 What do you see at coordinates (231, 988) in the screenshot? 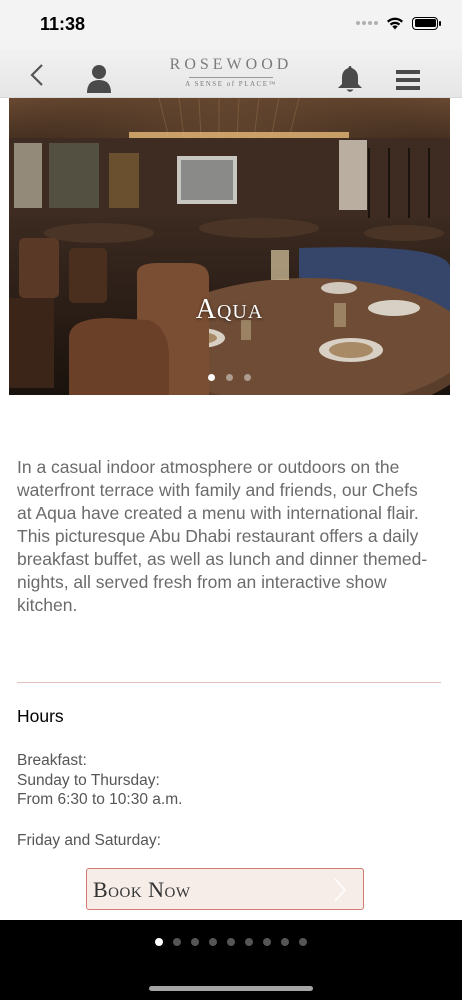
I see `home-indicator` at bounding box center [231, 988].